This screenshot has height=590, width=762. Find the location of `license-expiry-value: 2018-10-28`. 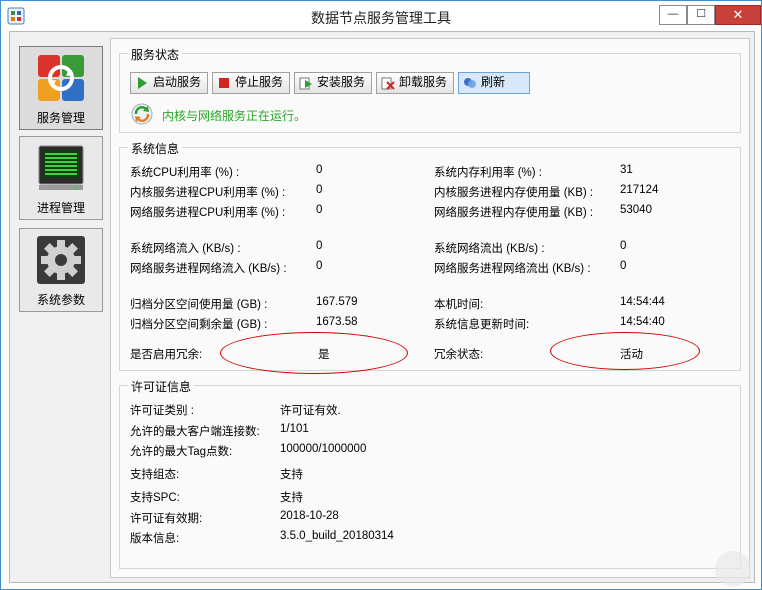

license-expiry-value: 2018-10-28 is located at coordinates (309, 516).